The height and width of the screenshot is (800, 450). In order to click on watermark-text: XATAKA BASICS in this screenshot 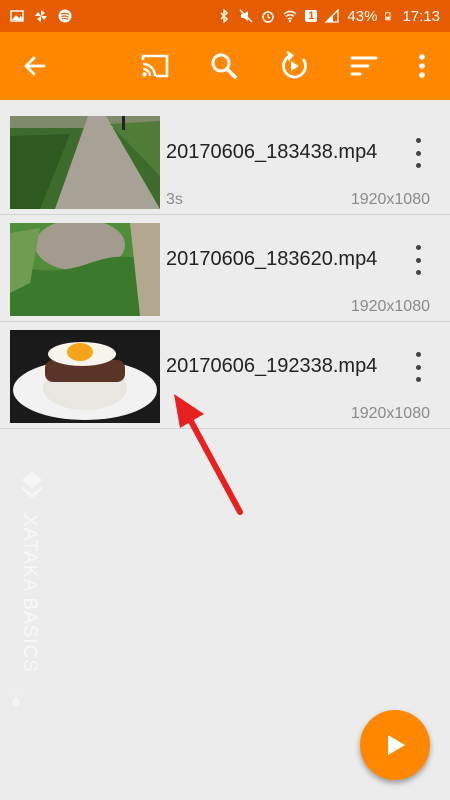, I will do `click(29, 593)`.